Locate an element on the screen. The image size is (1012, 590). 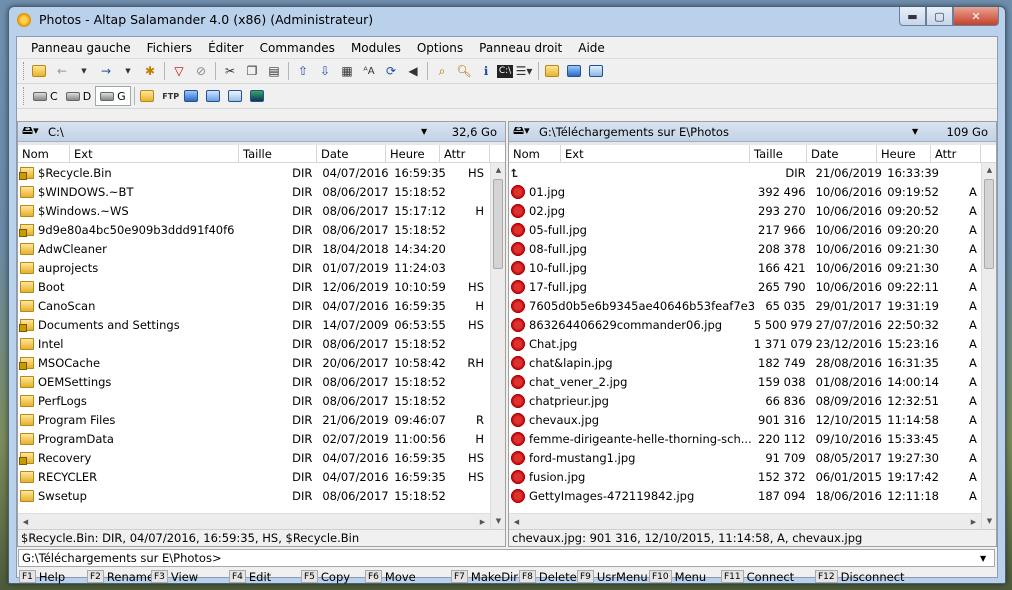
file-row: Swsetup DIR 08/06/2017 15:18:52 is located at coordinates (254, 495).